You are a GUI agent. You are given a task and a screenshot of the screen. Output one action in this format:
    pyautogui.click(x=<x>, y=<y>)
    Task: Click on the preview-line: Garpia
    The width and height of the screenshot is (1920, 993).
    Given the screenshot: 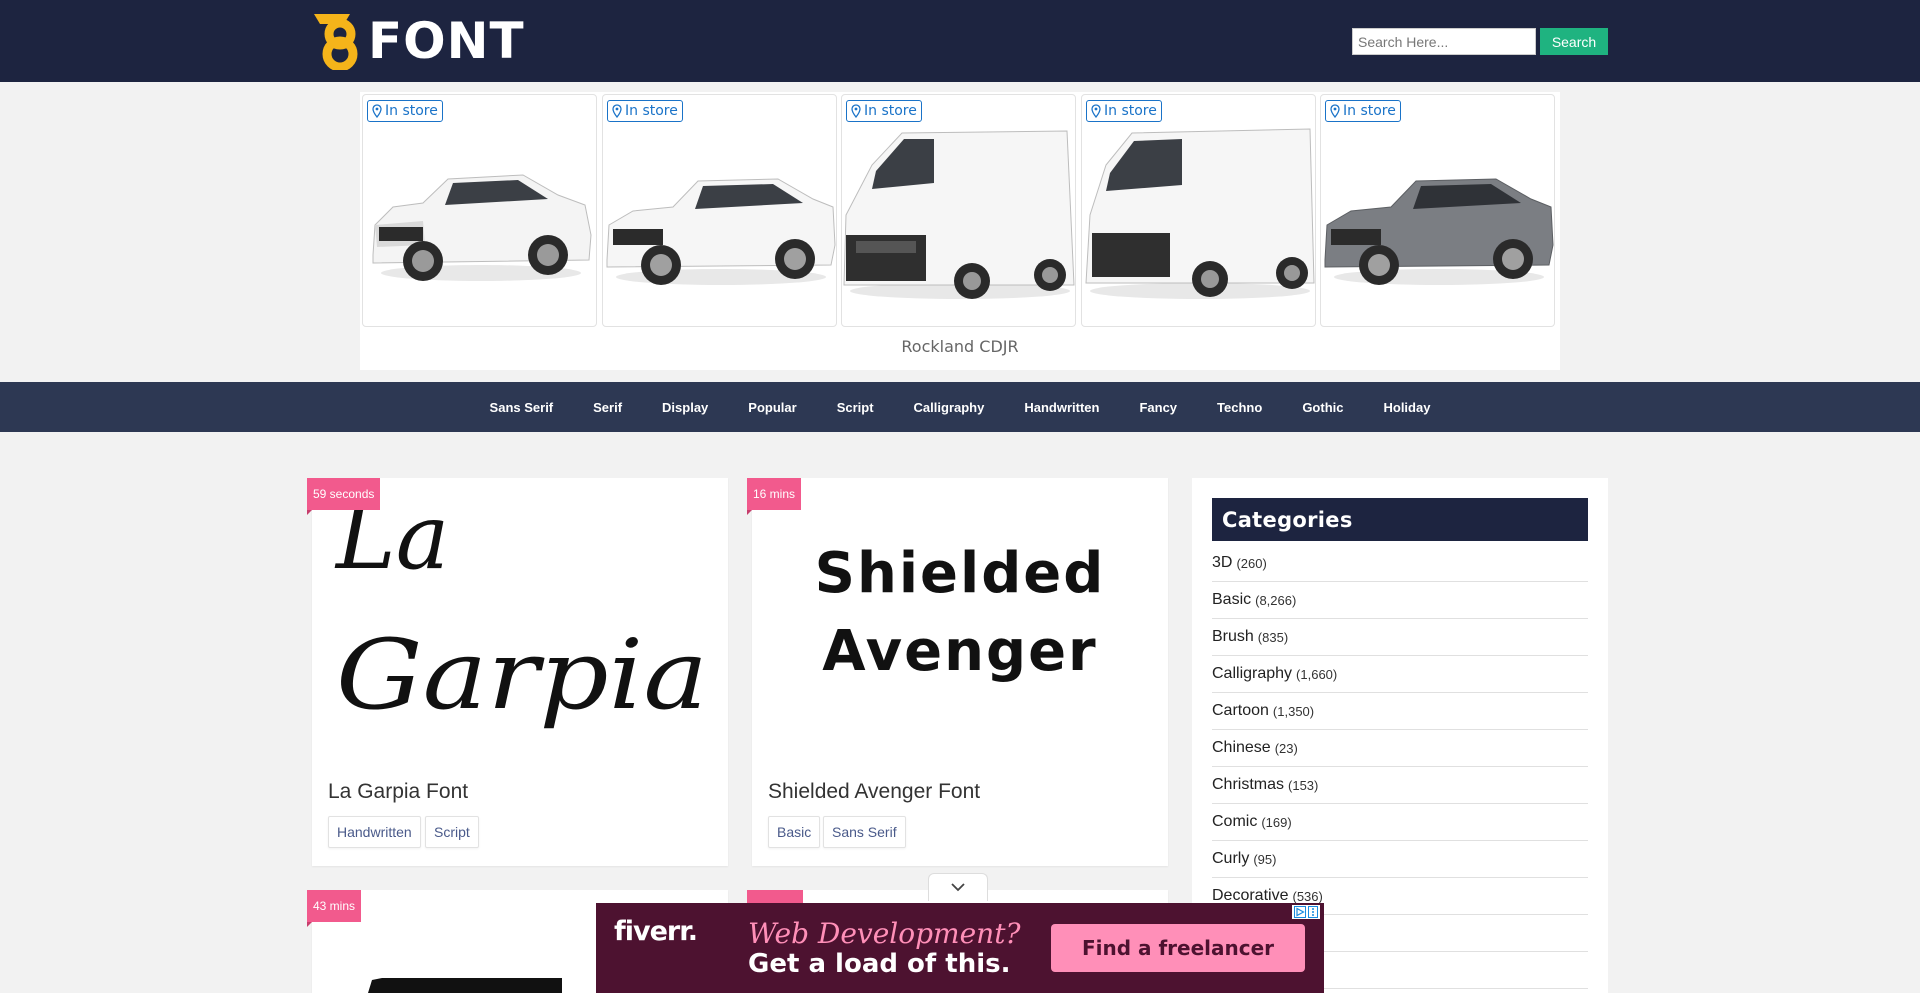 What is the action you would take?
    pyautogui.click(x=522, y=675)
    